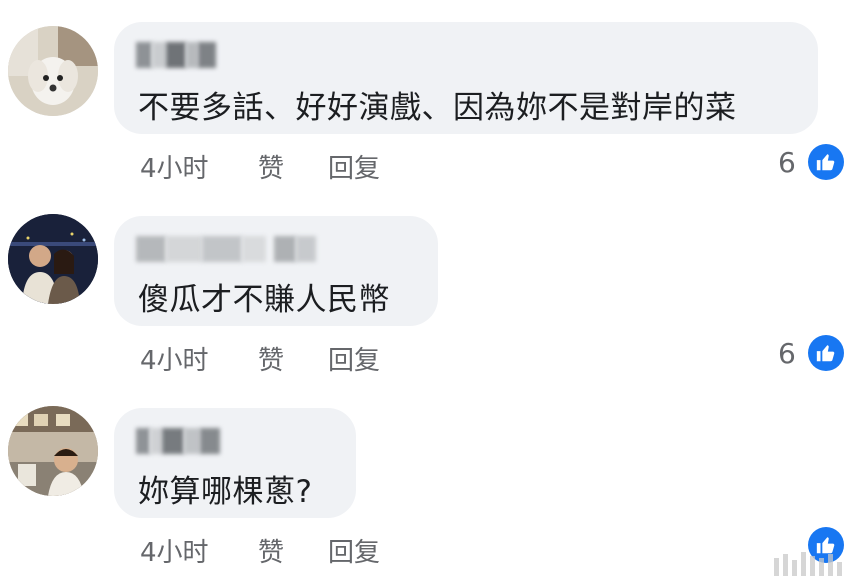  I want to click on couple-avatar, so click(53, 259).